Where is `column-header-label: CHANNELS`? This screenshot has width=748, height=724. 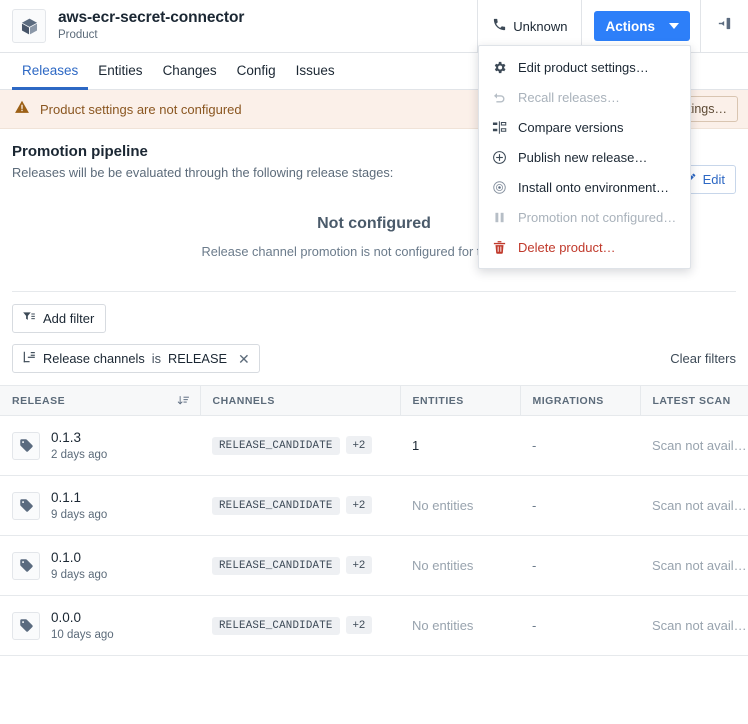
column-header-label: CHANNELS is located at coordinates (243, 400).